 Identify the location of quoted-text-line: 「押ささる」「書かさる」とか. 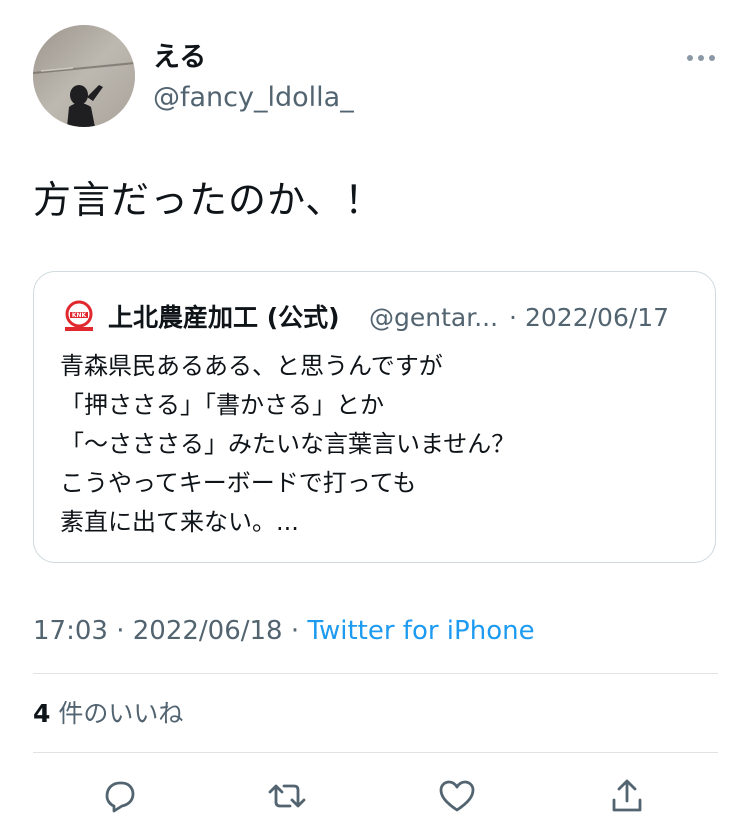
(222, 405).